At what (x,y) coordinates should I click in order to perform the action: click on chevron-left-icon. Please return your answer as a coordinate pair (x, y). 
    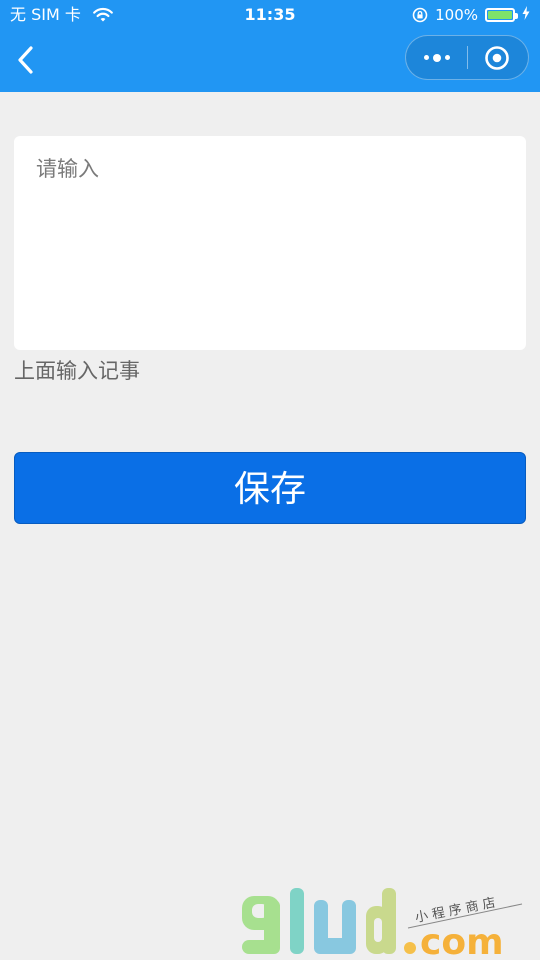
    Looking at the image, I should click on (25, 60).